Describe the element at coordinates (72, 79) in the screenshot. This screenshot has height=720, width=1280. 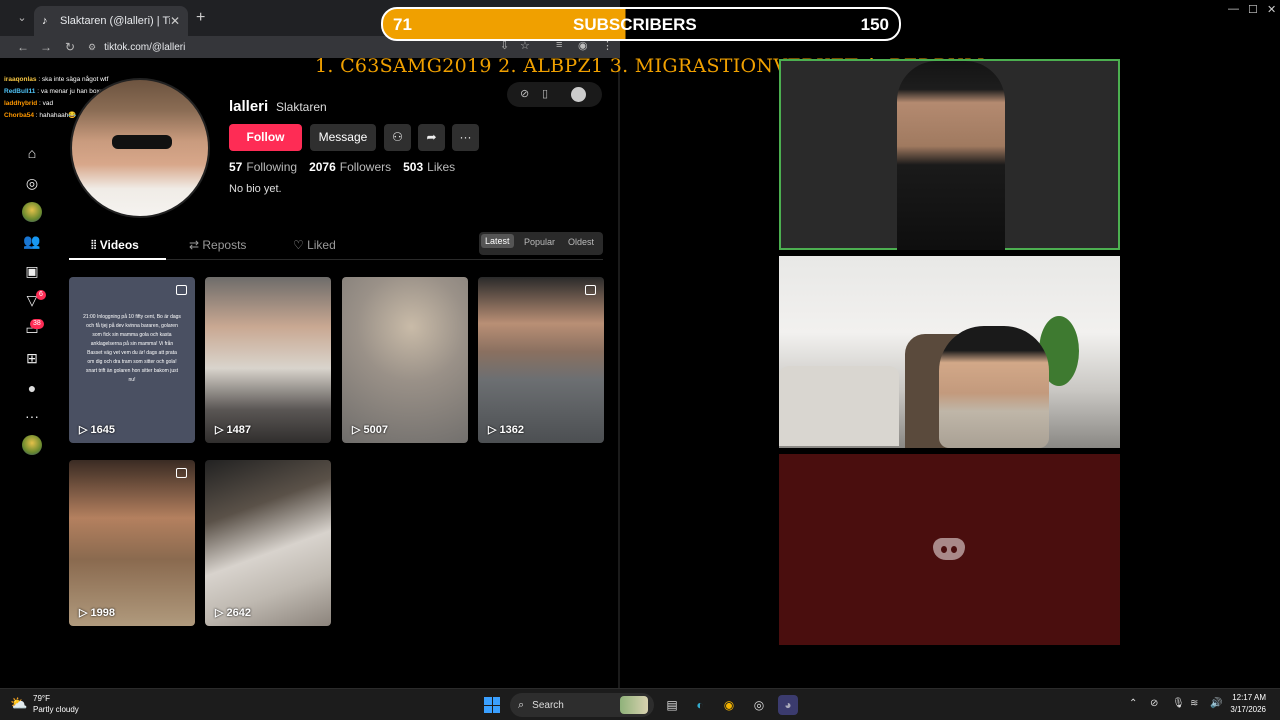
I see `chat-text: : ska inte säga något wtf` at that location.